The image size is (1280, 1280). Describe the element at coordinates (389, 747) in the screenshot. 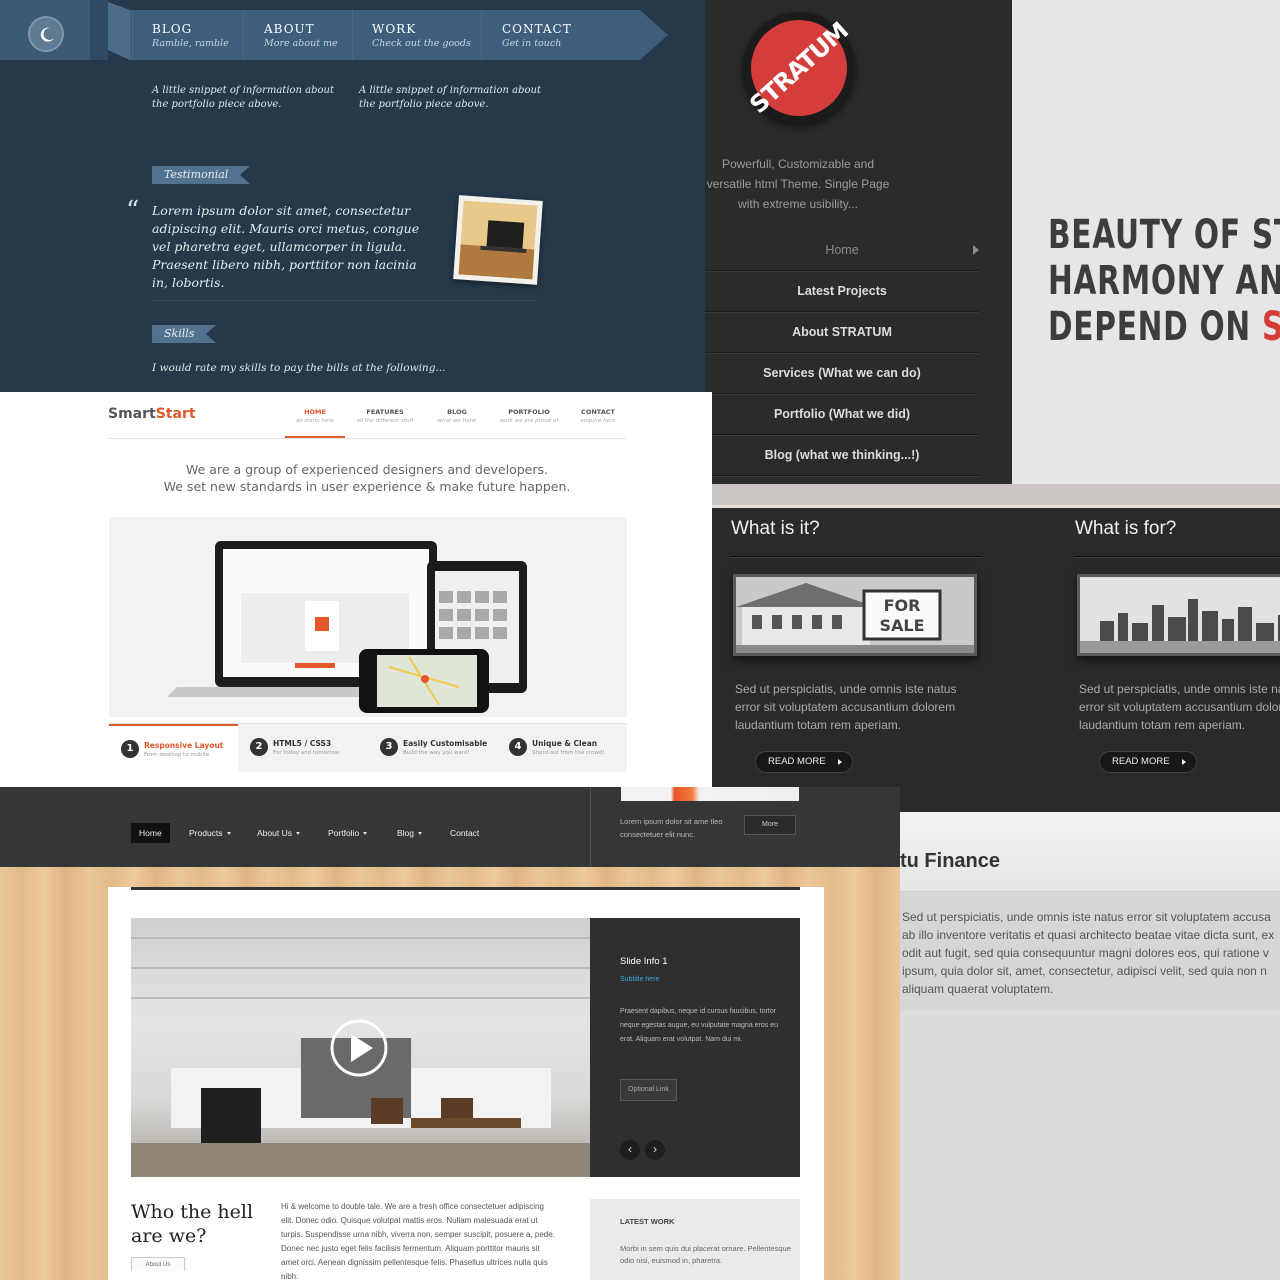

I see `feature-number: 3` at that location.